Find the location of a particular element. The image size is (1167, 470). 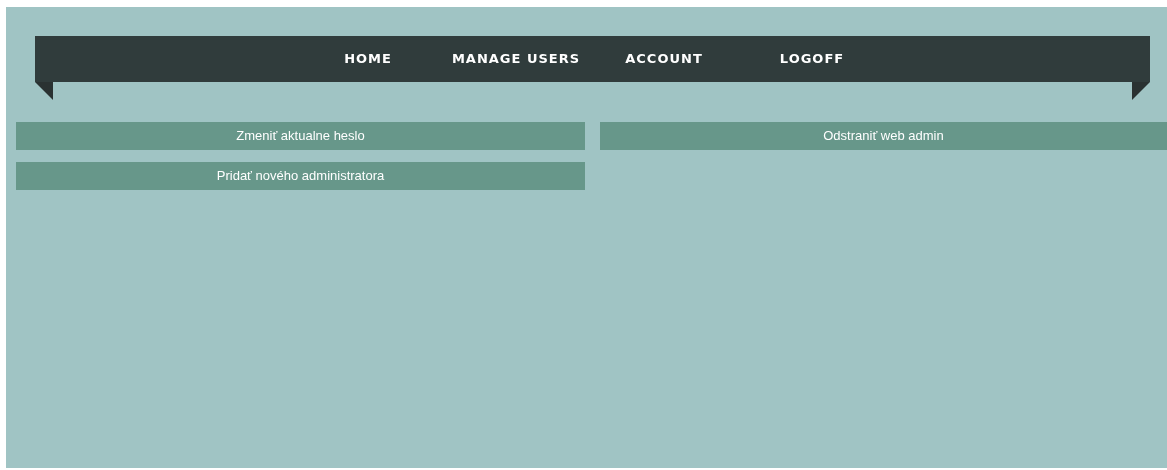

nav-link: ACCOUNT is located at coordinates (664, 59).